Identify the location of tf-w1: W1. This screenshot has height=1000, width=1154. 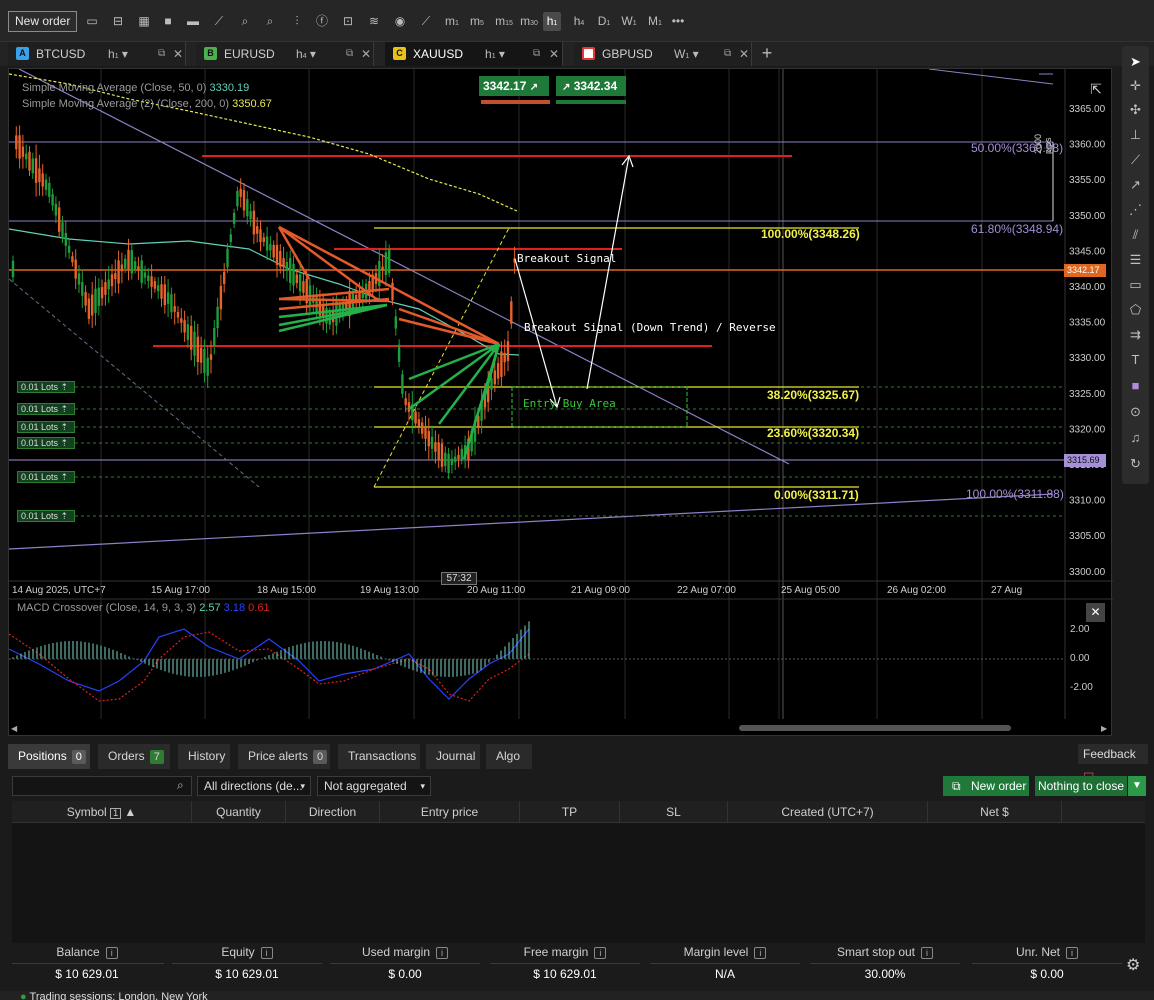
(629, 21).